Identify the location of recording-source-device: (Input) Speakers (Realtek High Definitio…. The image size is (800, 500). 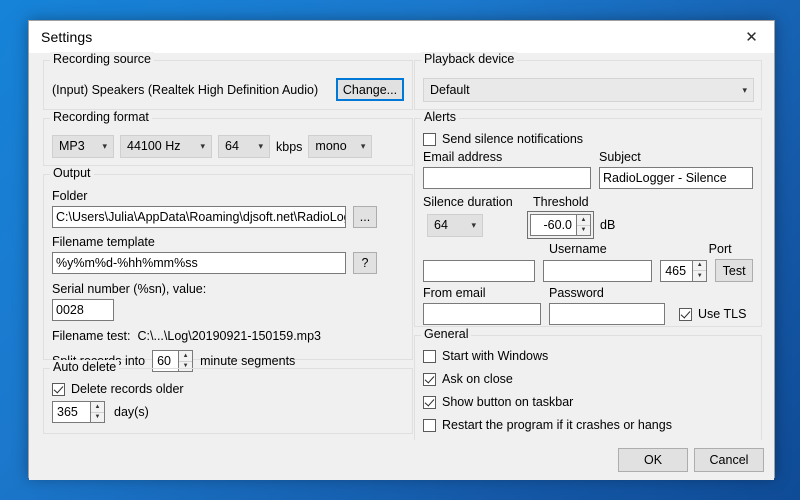
(185, 89).